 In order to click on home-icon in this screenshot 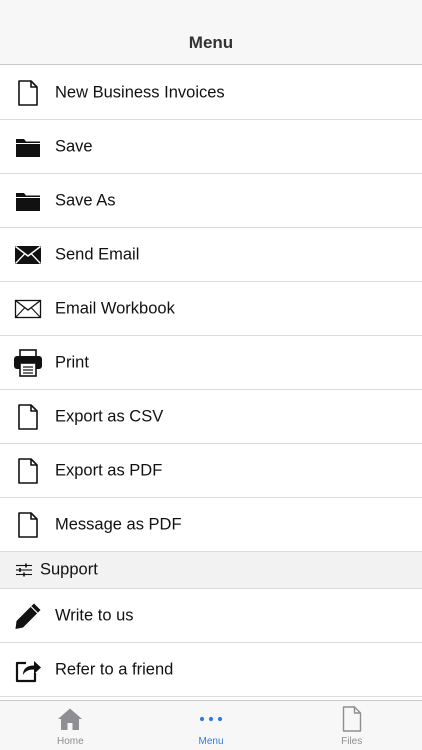, I will do `click(70, 719)`.